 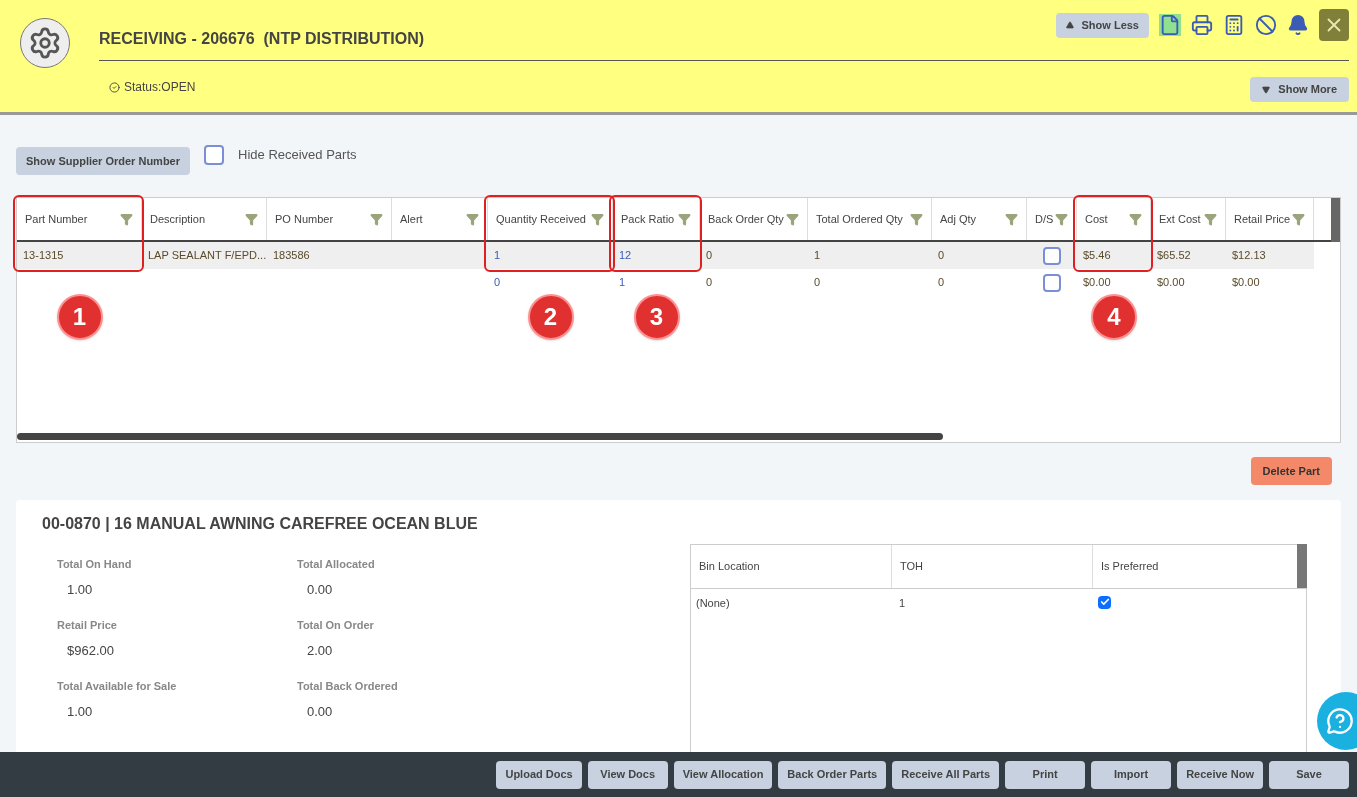 What do you see at coordinates (1174, 256) in the screenshot?
I see `table-cell-text: $65.52` at bounding box center [1174, 256].